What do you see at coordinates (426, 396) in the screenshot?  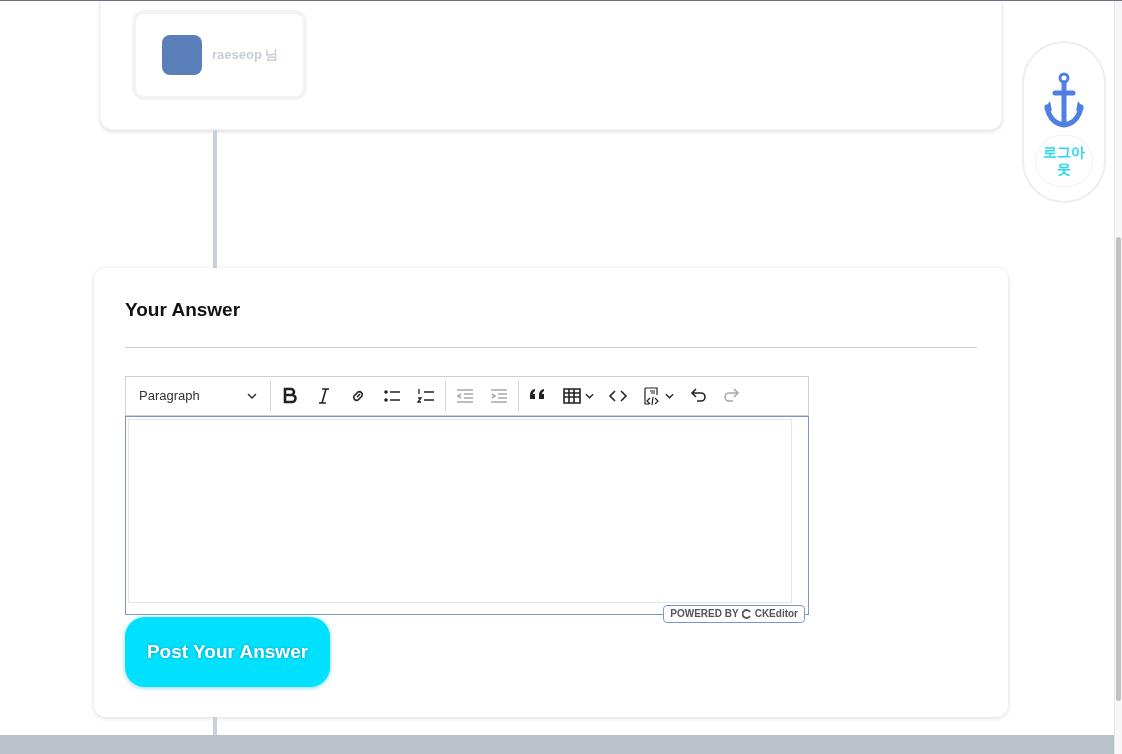 I see `numbered-list-icon` at bounding box center [426, 396].